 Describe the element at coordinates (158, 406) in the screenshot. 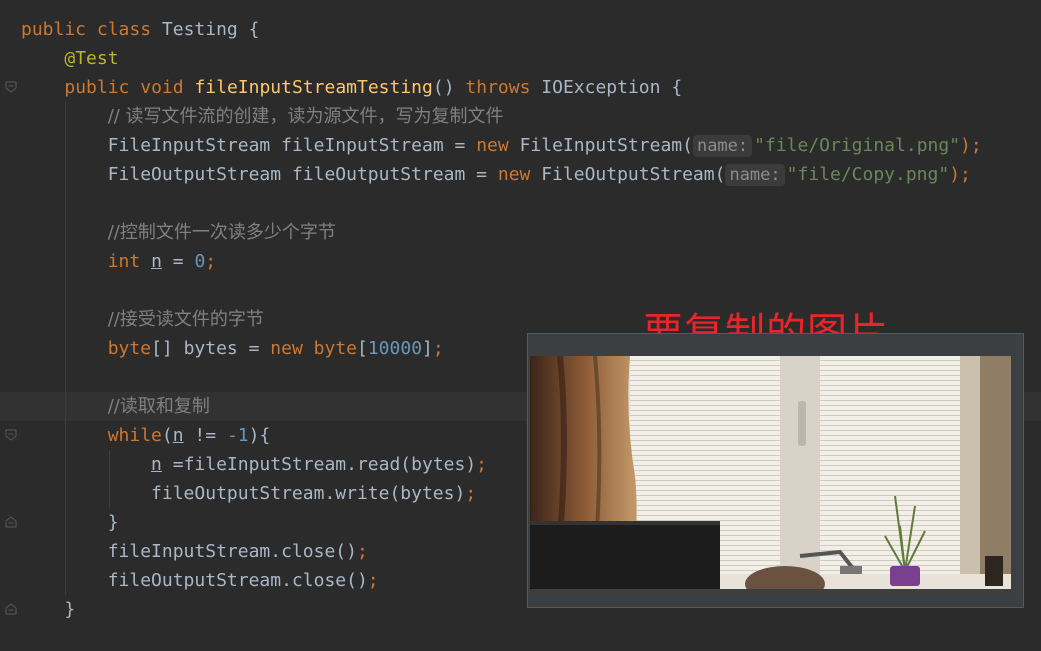

I see `comment: //读取和复制` at that location.